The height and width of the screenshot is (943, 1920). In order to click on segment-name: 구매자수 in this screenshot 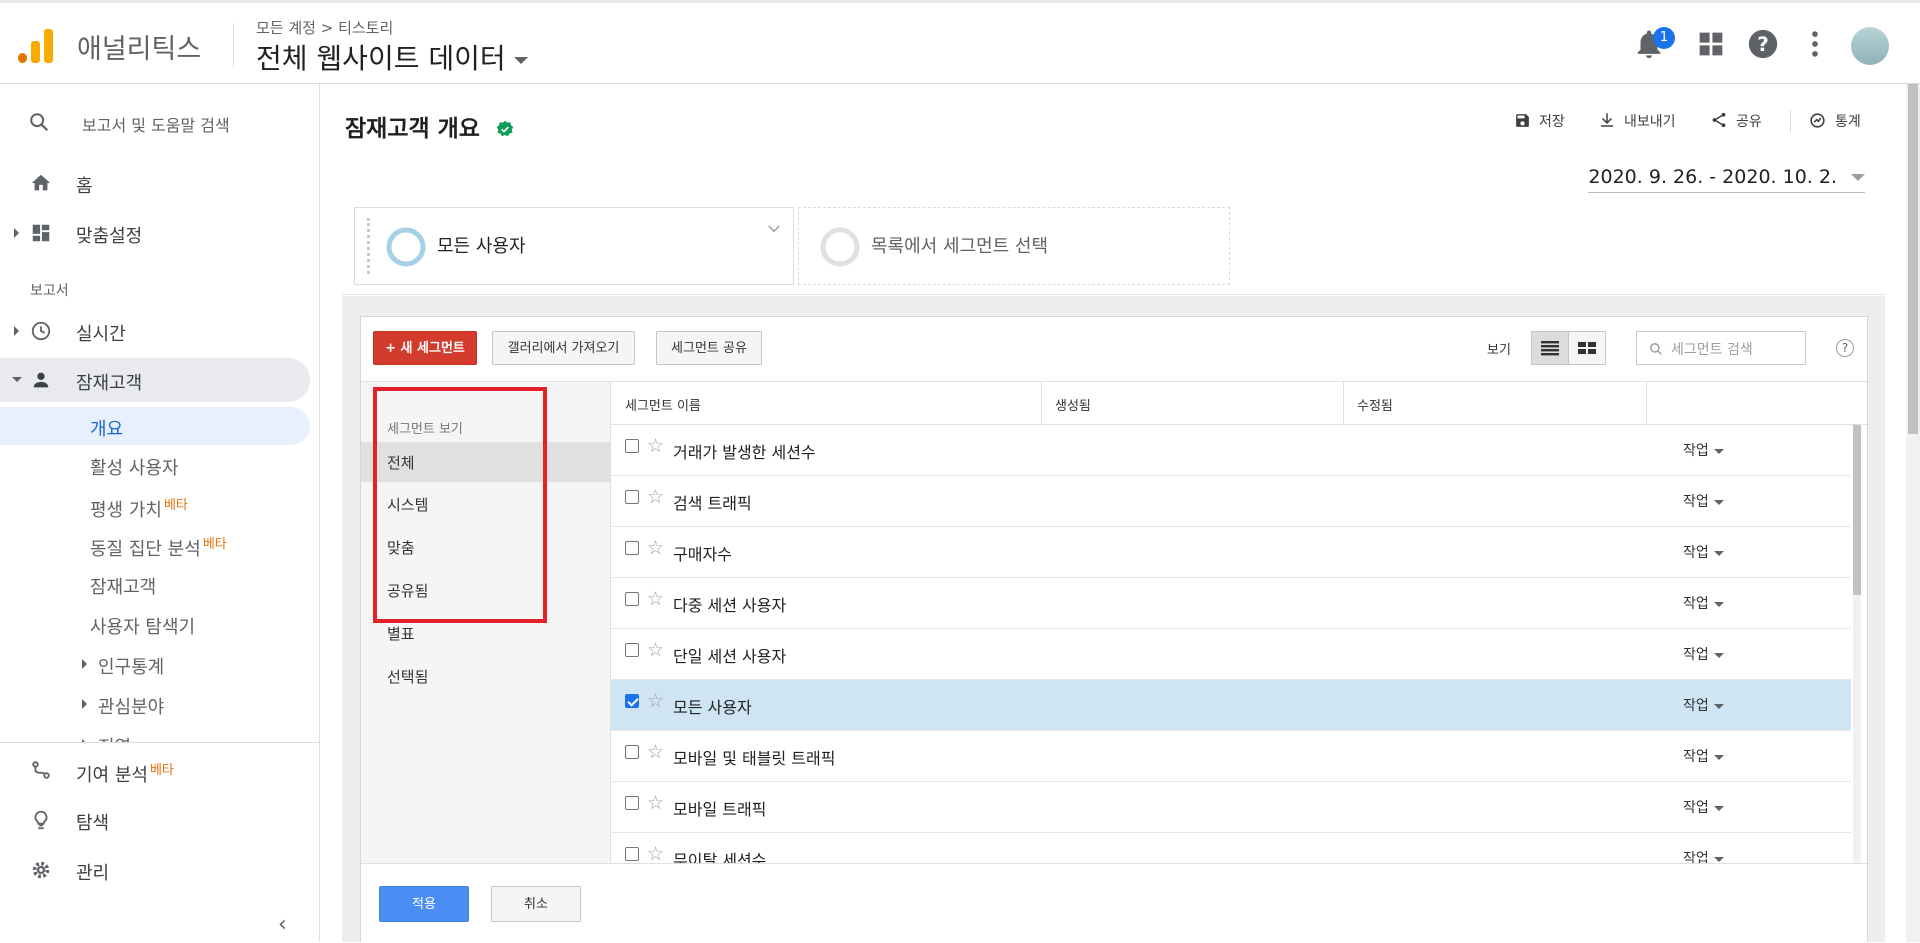, I will do `click(702, 554)`.